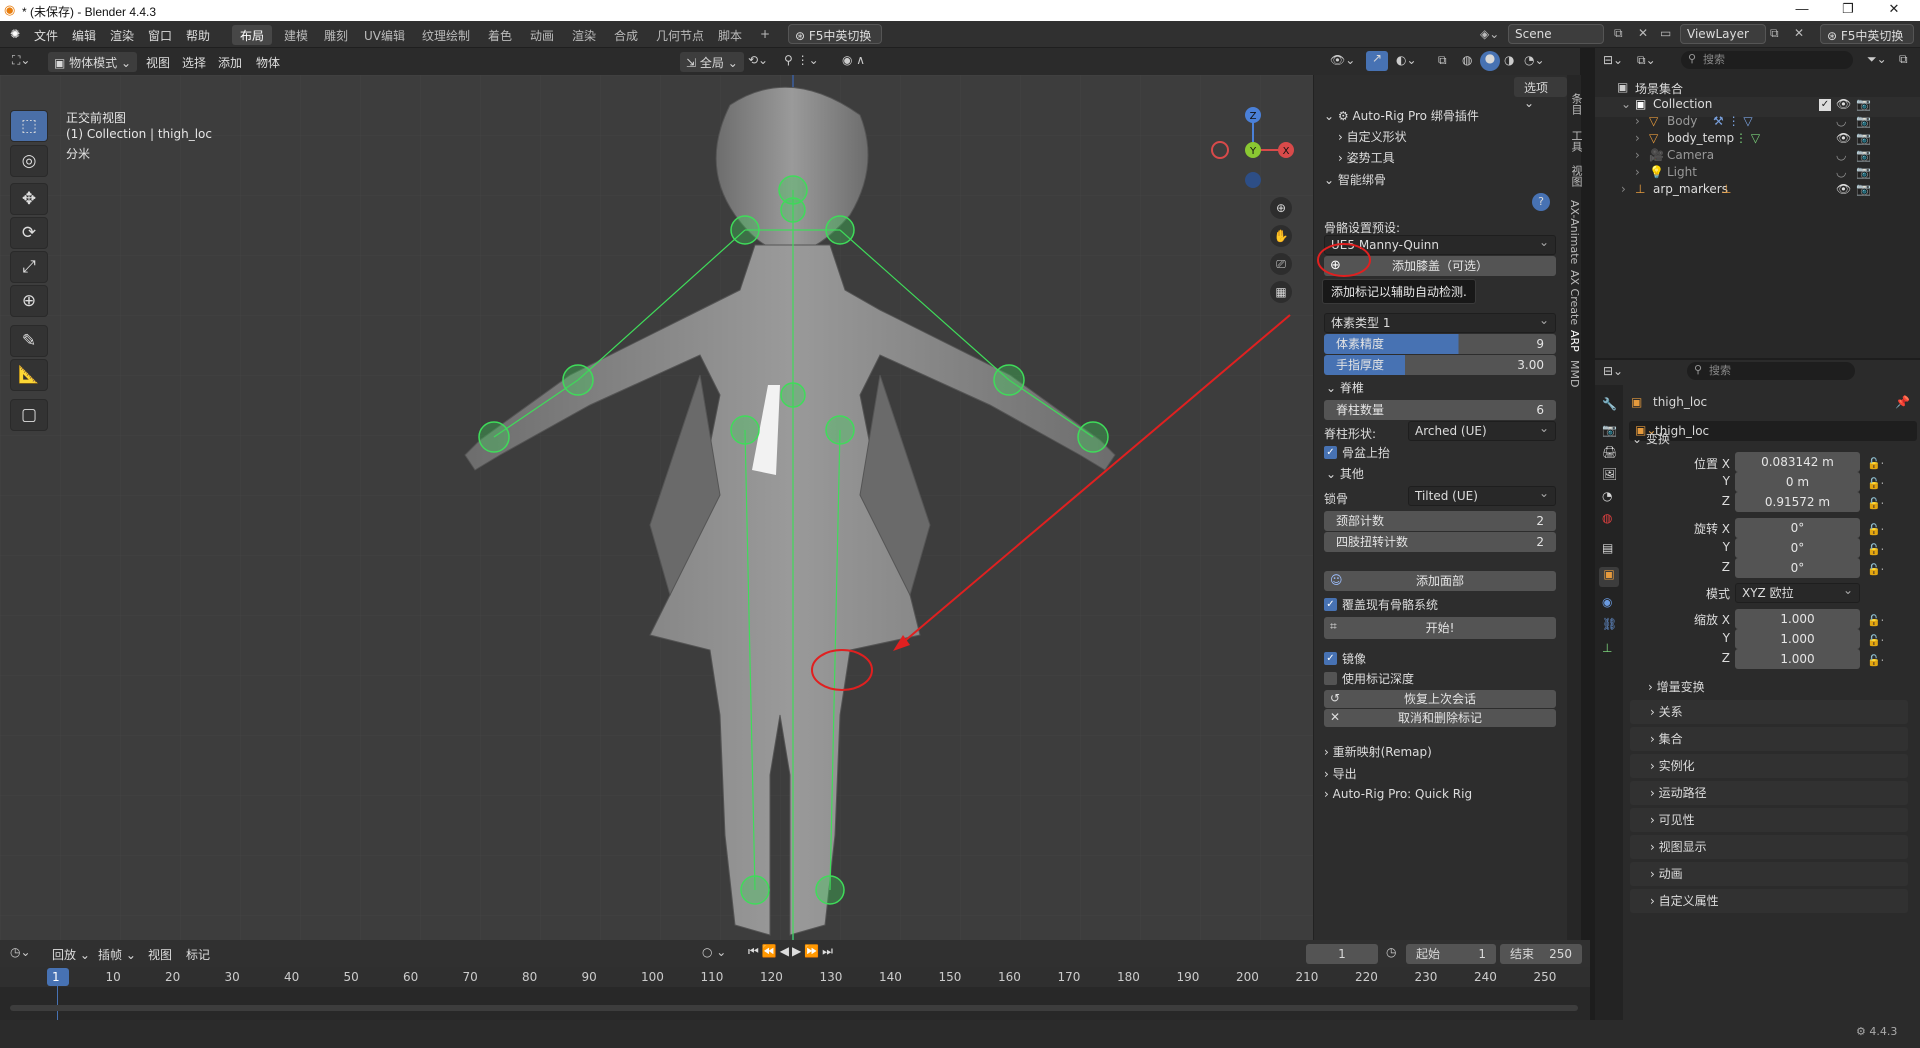 The height and width of the screenshot is (1048, 1920). Describe the element at coordinates (1877, 59) in the screenshot. I see `filter-icon: ⏷⌄` at that location.